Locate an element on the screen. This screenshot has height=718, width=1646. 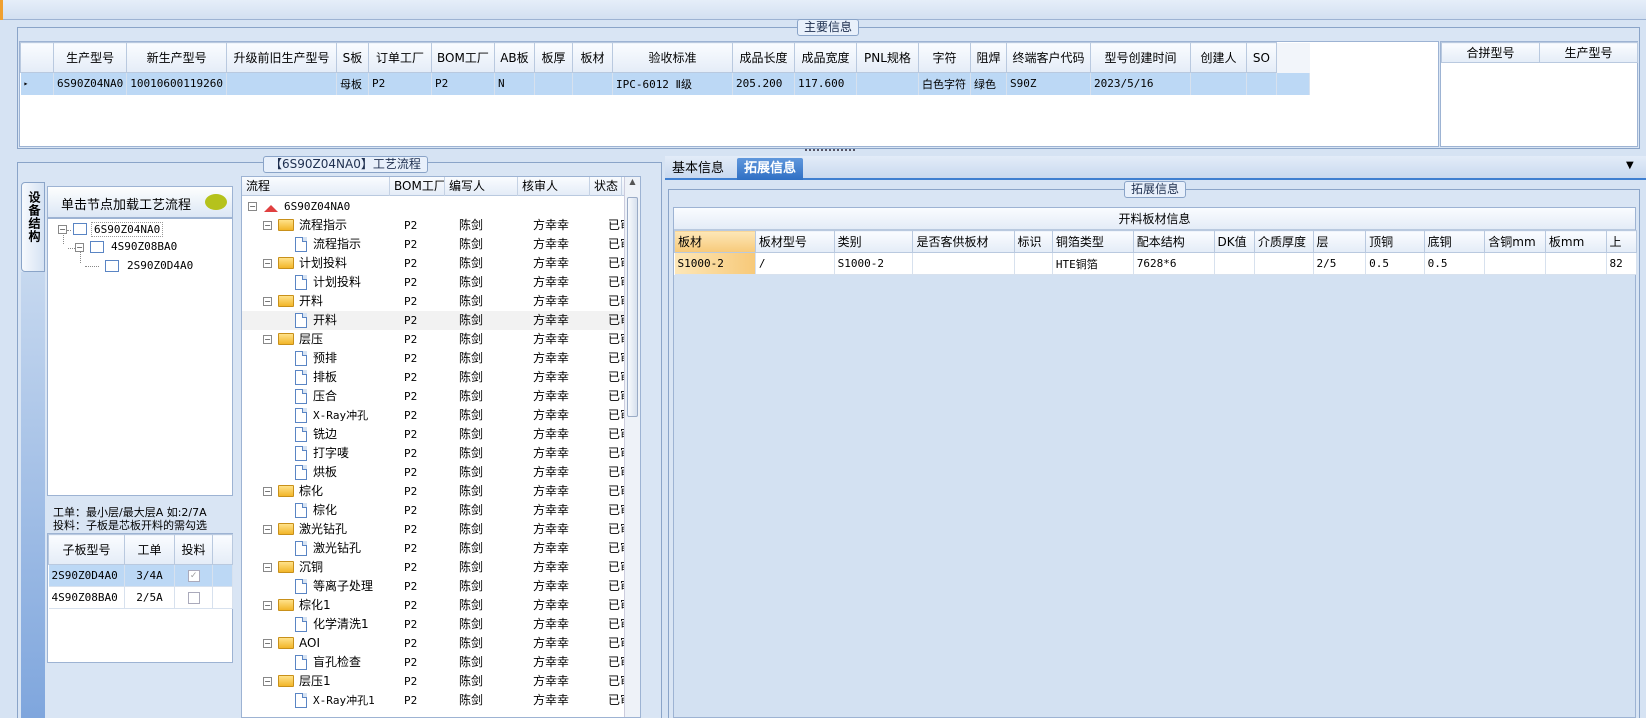
grid-cell: 205.200 is located at coordinates (763, 83).